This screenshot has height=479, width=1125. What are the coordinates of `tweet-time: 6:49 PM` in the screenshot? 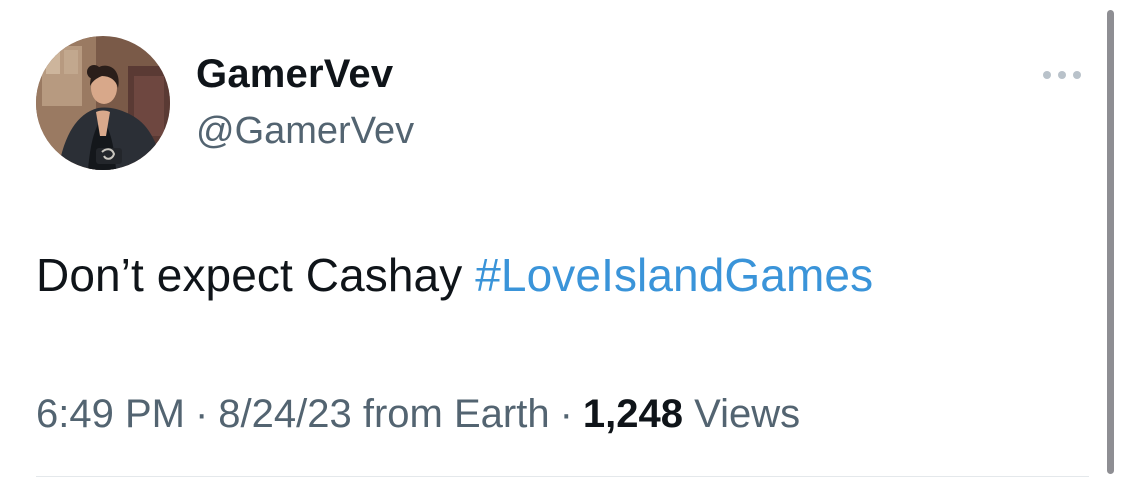 It's located at (110, 414).